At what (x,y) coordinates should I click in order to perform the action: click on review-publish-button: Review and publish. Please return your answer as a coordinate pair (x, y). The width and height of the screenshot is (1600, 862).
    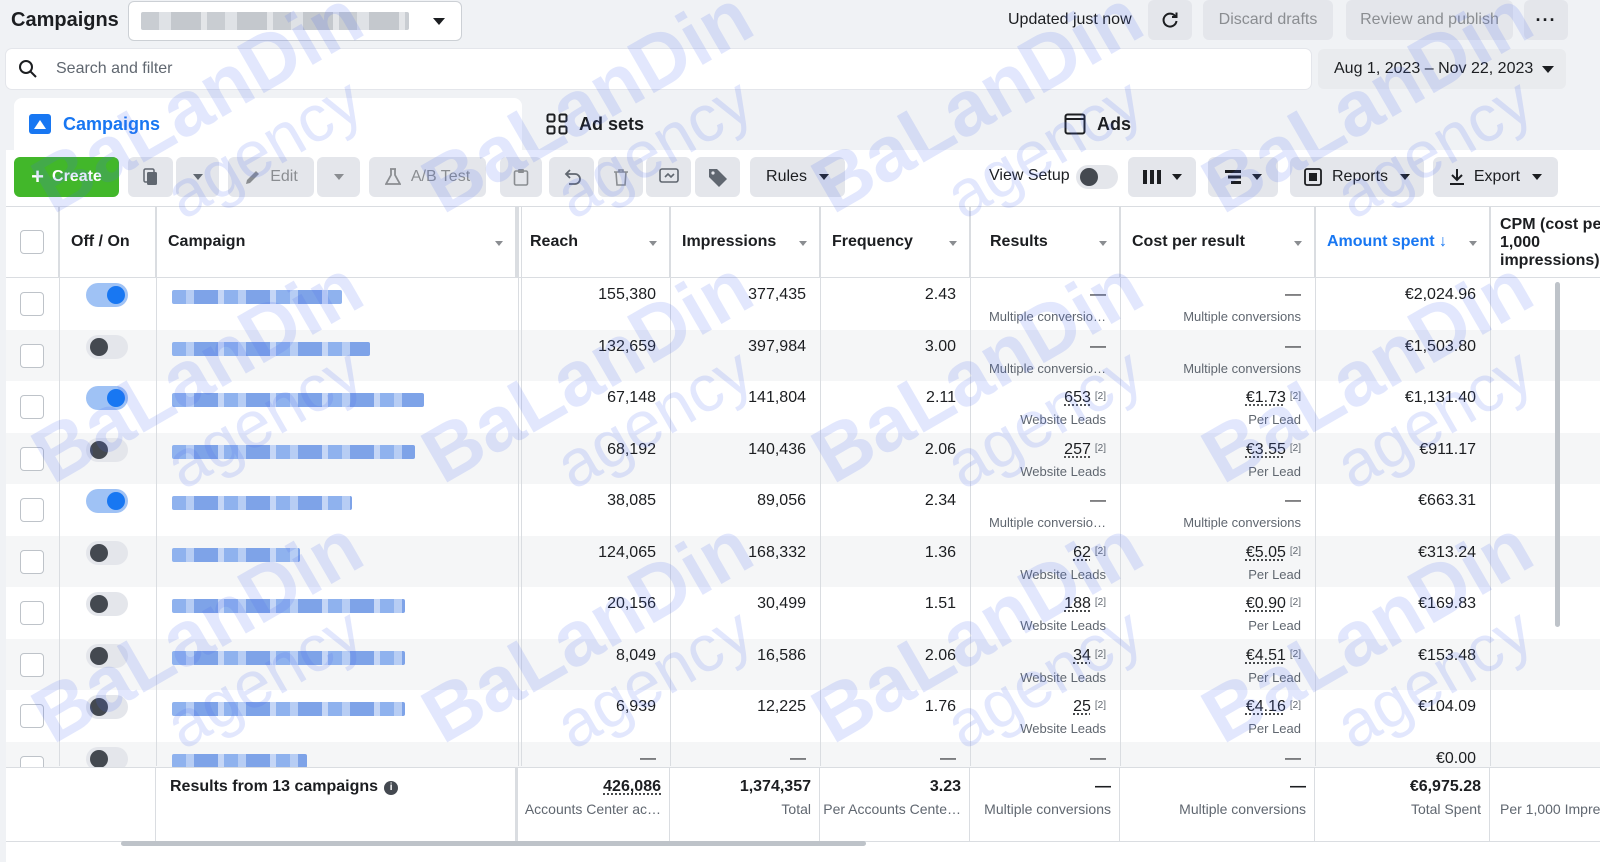
    Looking at the image, I should click on (1429, 20).